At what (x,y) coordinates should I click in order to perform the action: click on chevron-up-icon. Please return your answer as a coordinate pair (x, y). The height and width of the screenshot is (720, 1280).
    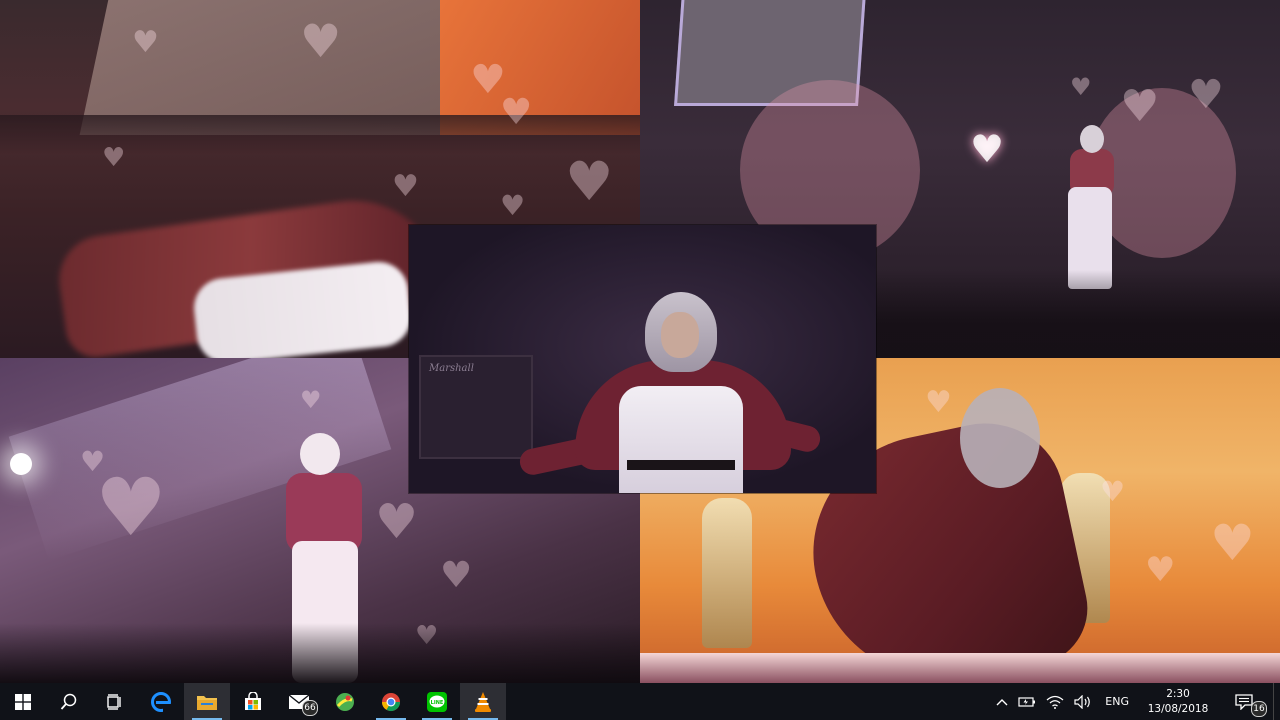
    Looking at the image, I should click on (1002, 701).